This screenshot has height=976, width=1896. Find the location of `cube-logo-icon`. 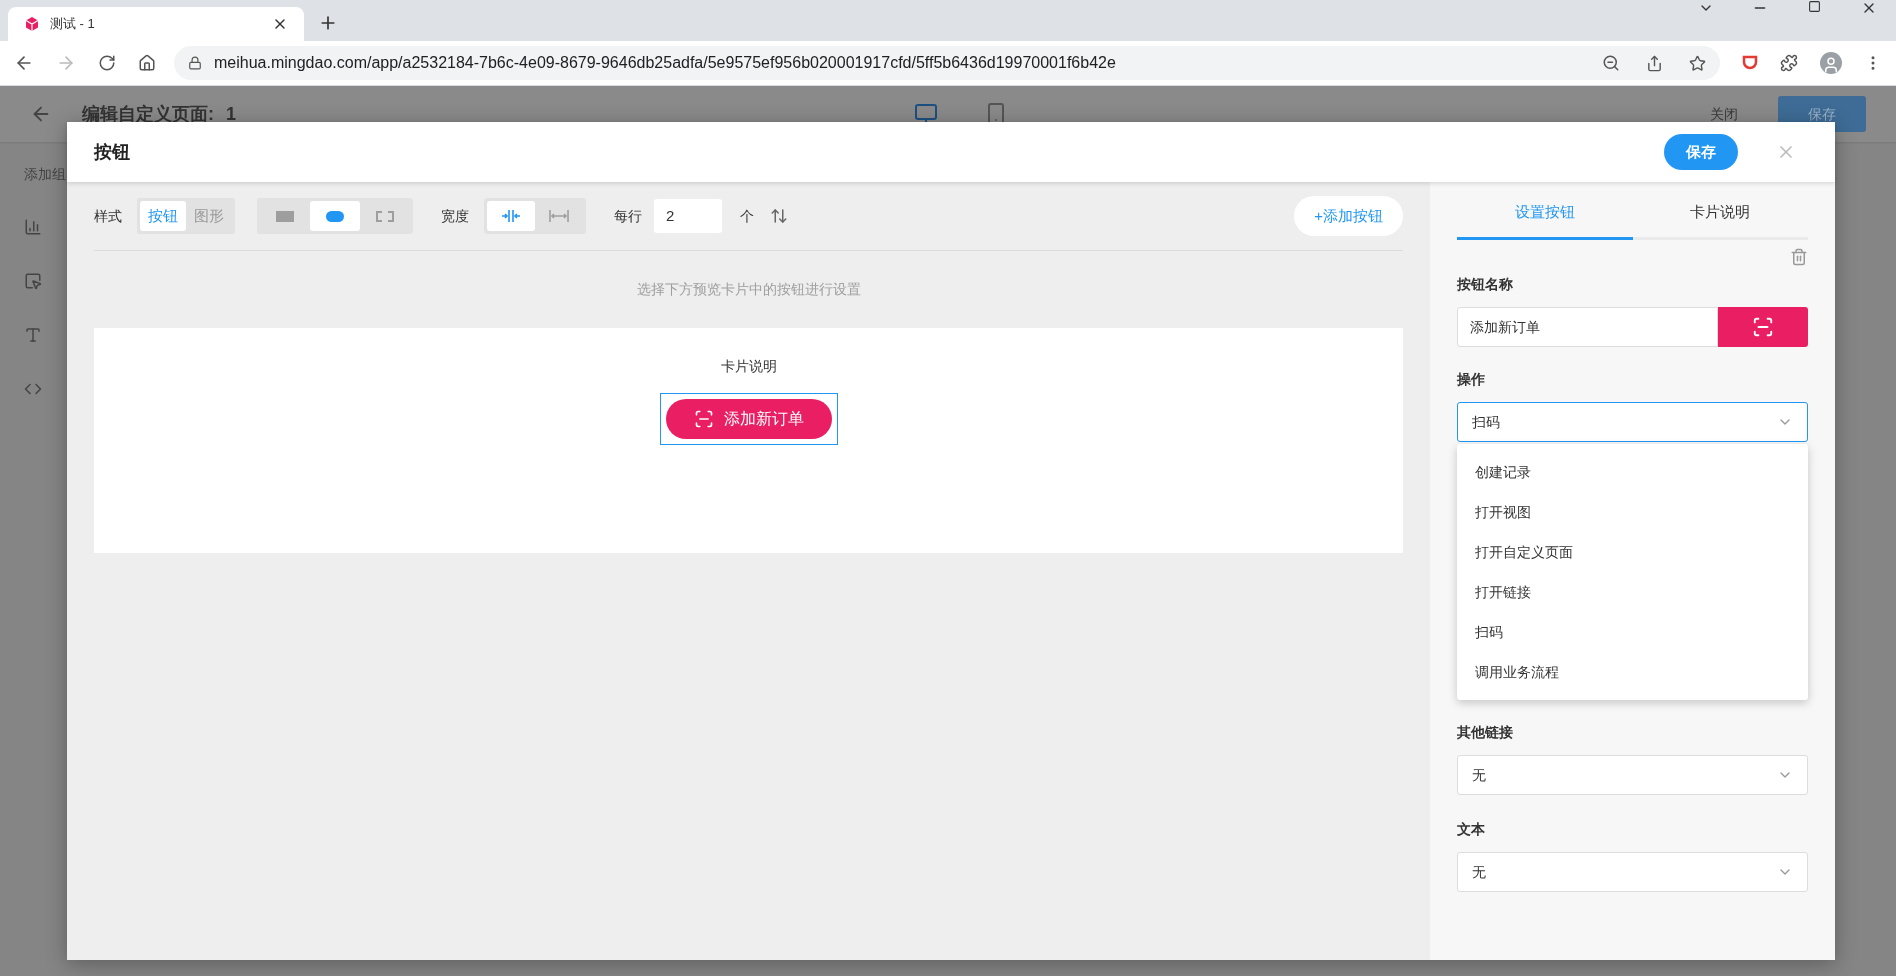

cube-logo-icon is located at coordinates (32, 24).